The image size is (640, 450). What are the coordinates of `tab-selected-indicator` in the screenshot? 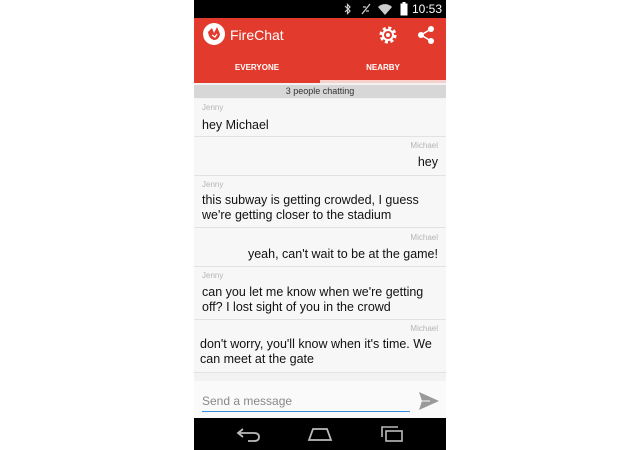 It's located at (383, 81).